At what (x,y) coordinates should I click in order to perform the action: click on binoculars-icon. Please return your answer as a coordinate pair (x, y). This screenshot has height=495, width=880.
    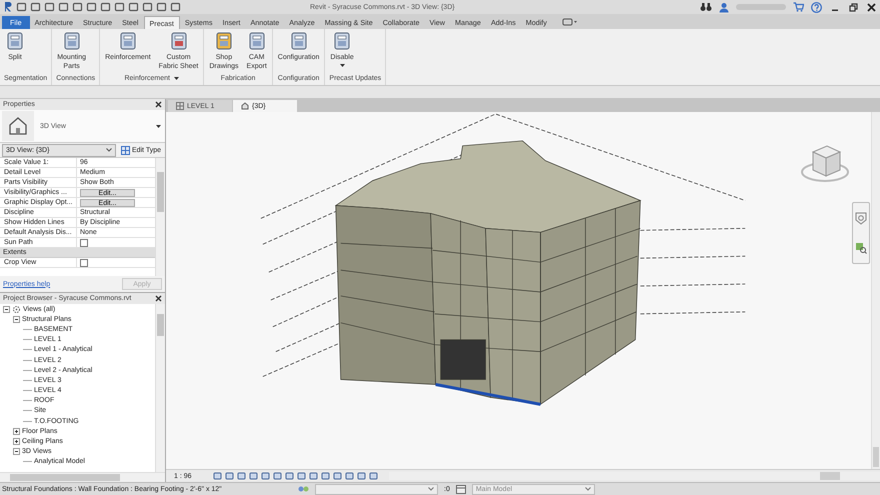
    Looking at the image, I should click on (706, 7).